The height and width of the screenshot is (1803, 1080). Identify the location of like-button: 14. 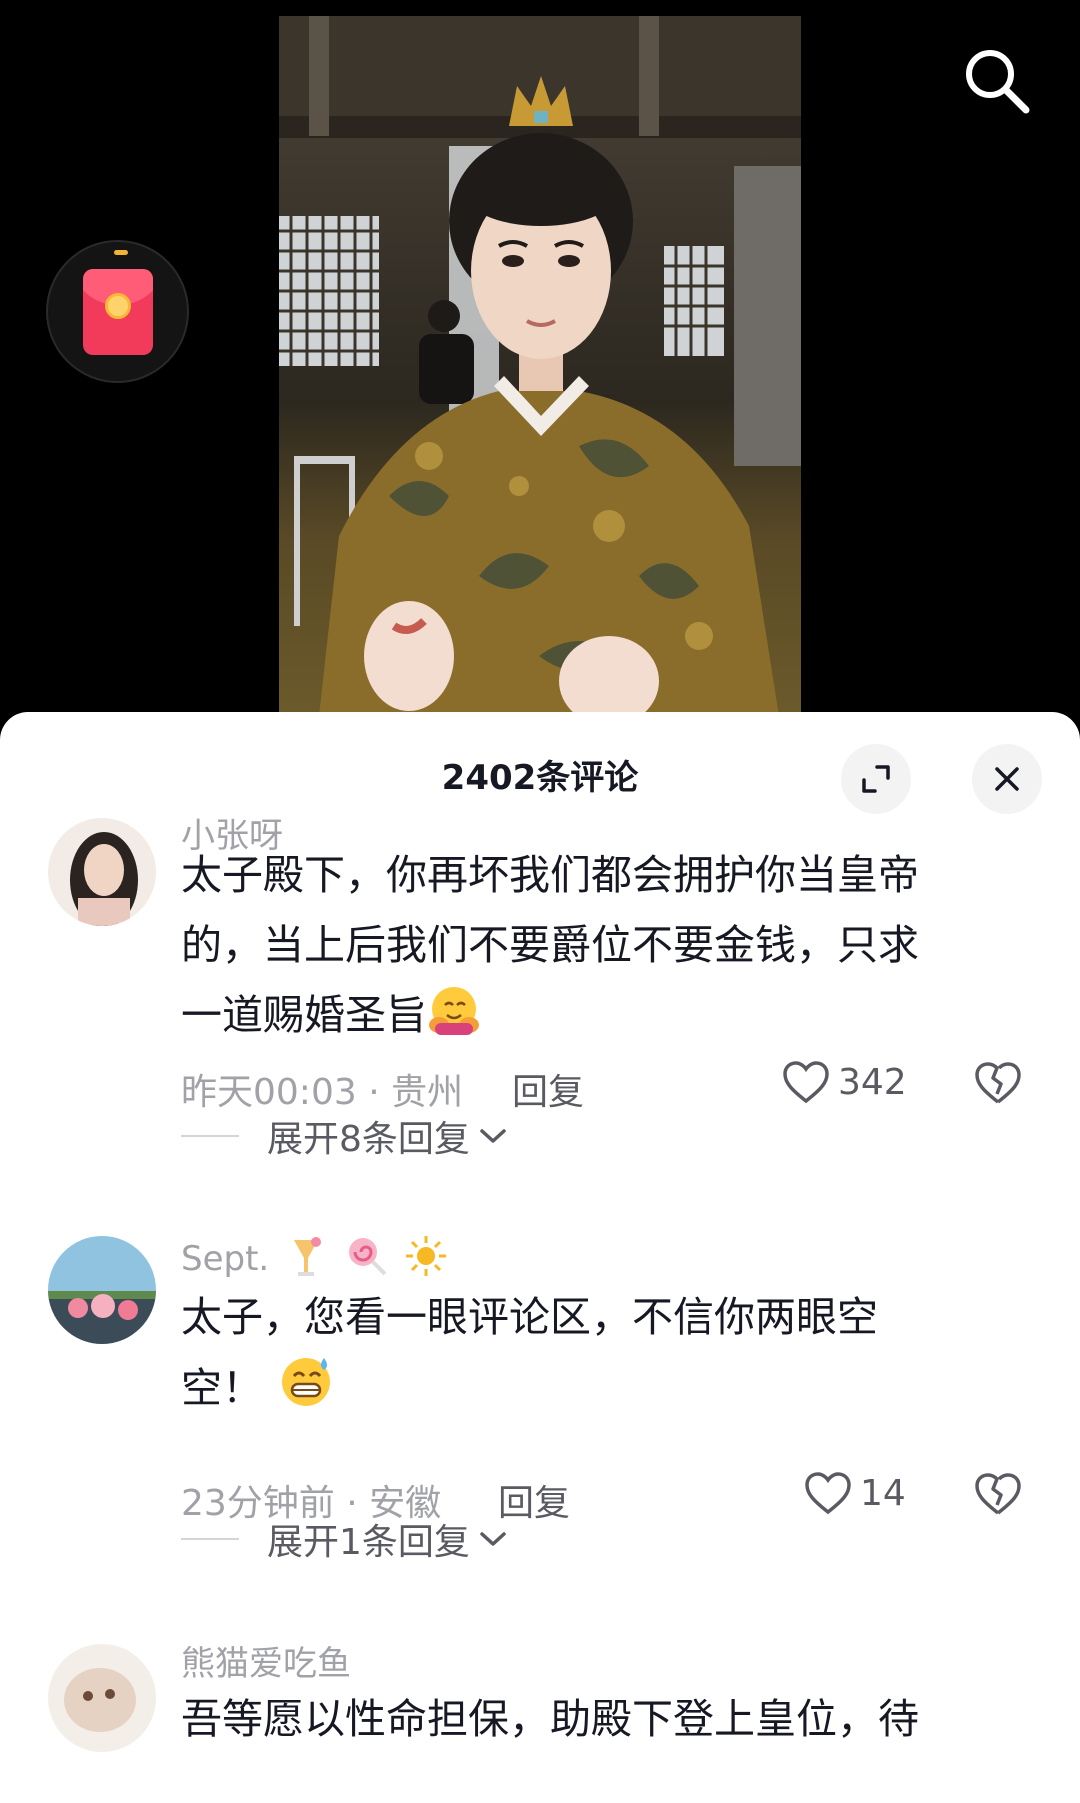
(855, 1493).